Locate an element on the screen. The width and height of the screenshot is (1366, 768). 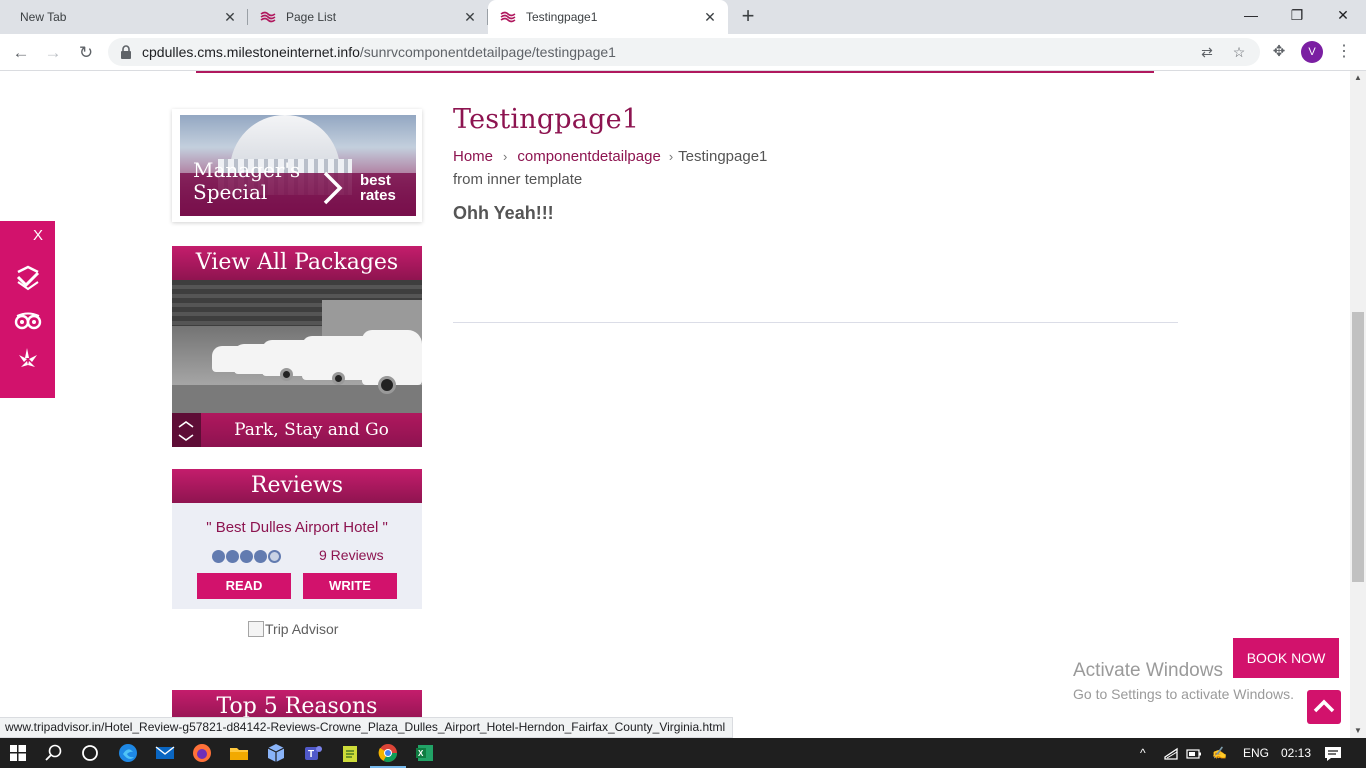
svg-text: T is located at coordinates (311, 754).